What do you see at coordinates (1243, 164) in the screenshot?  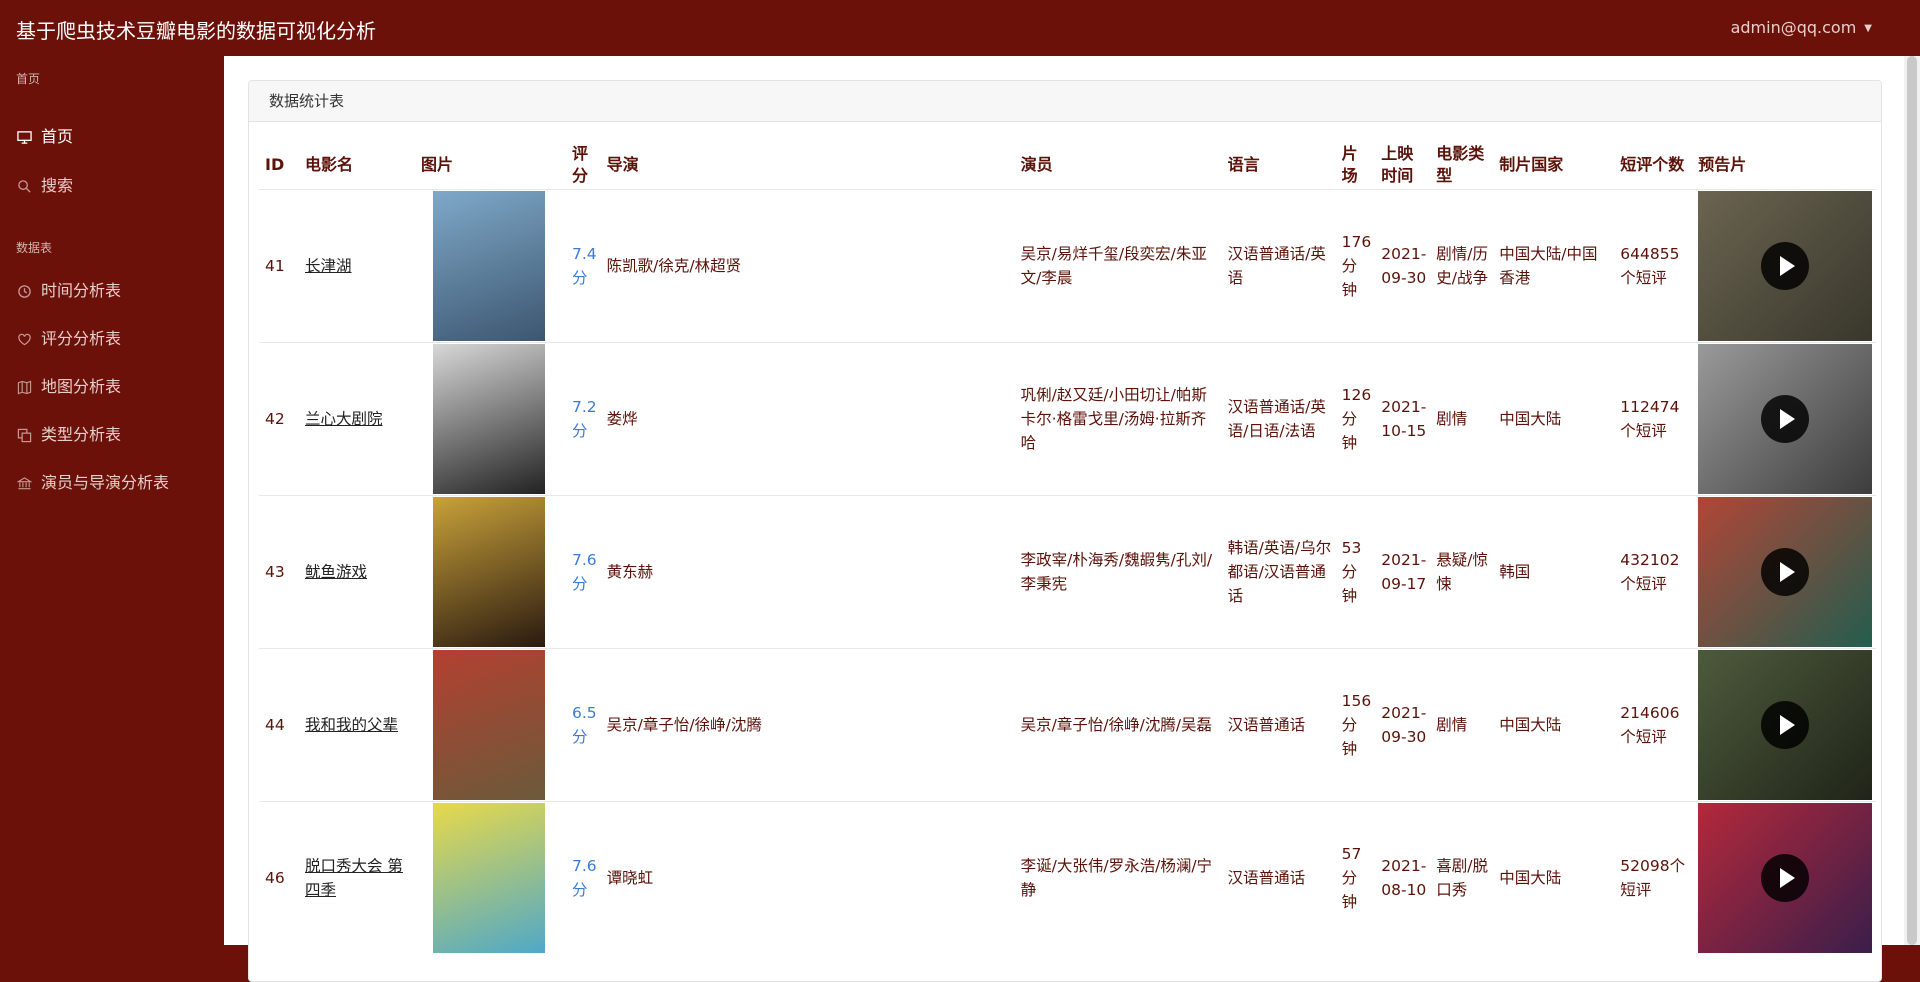 I see `column-header-language: 语言` at bounding box center [1243, 164].